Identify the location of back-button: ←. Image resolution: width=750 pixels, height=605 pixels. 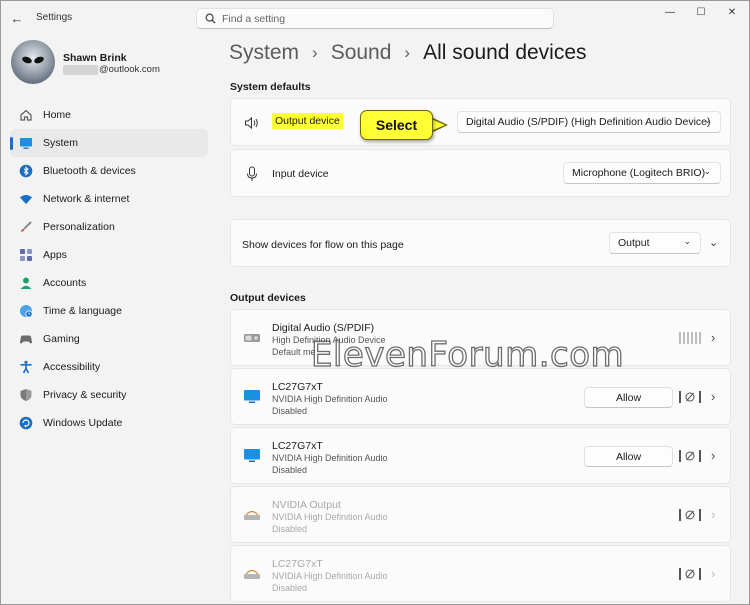
(17, 18).